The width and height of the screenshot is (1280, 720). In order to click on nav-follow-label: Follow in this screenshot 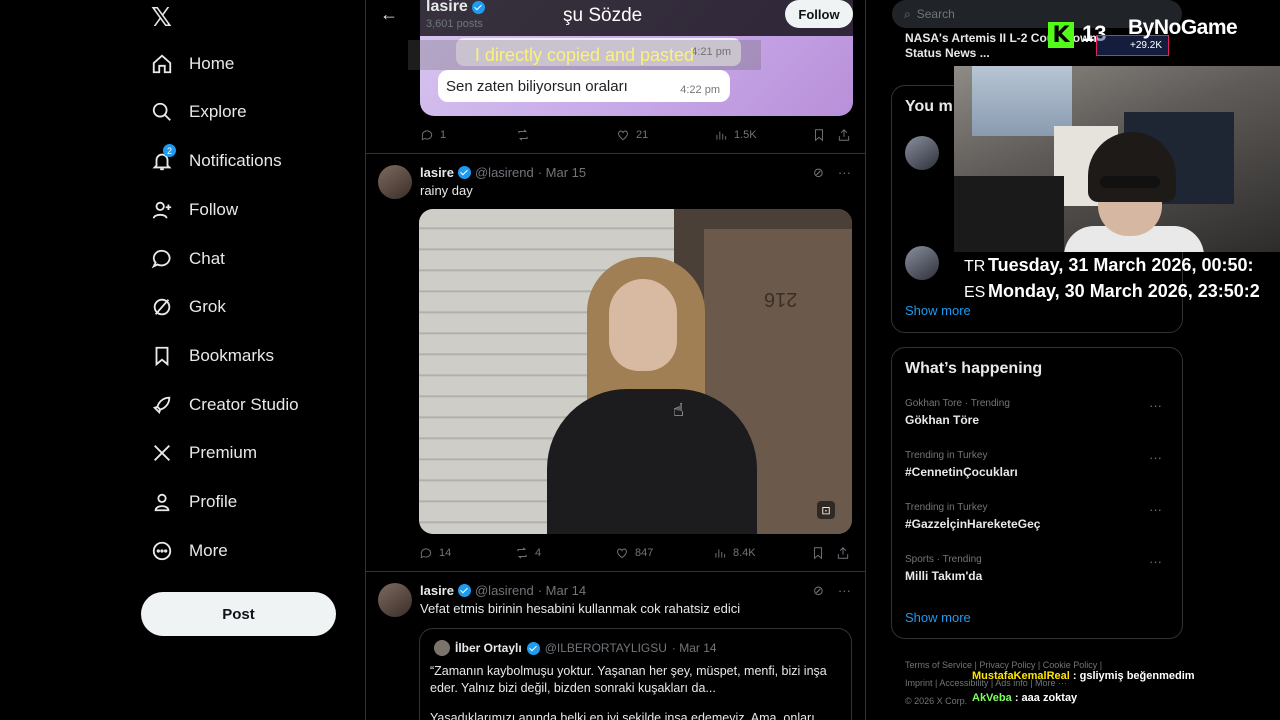, I will do `click(214, 209)`.